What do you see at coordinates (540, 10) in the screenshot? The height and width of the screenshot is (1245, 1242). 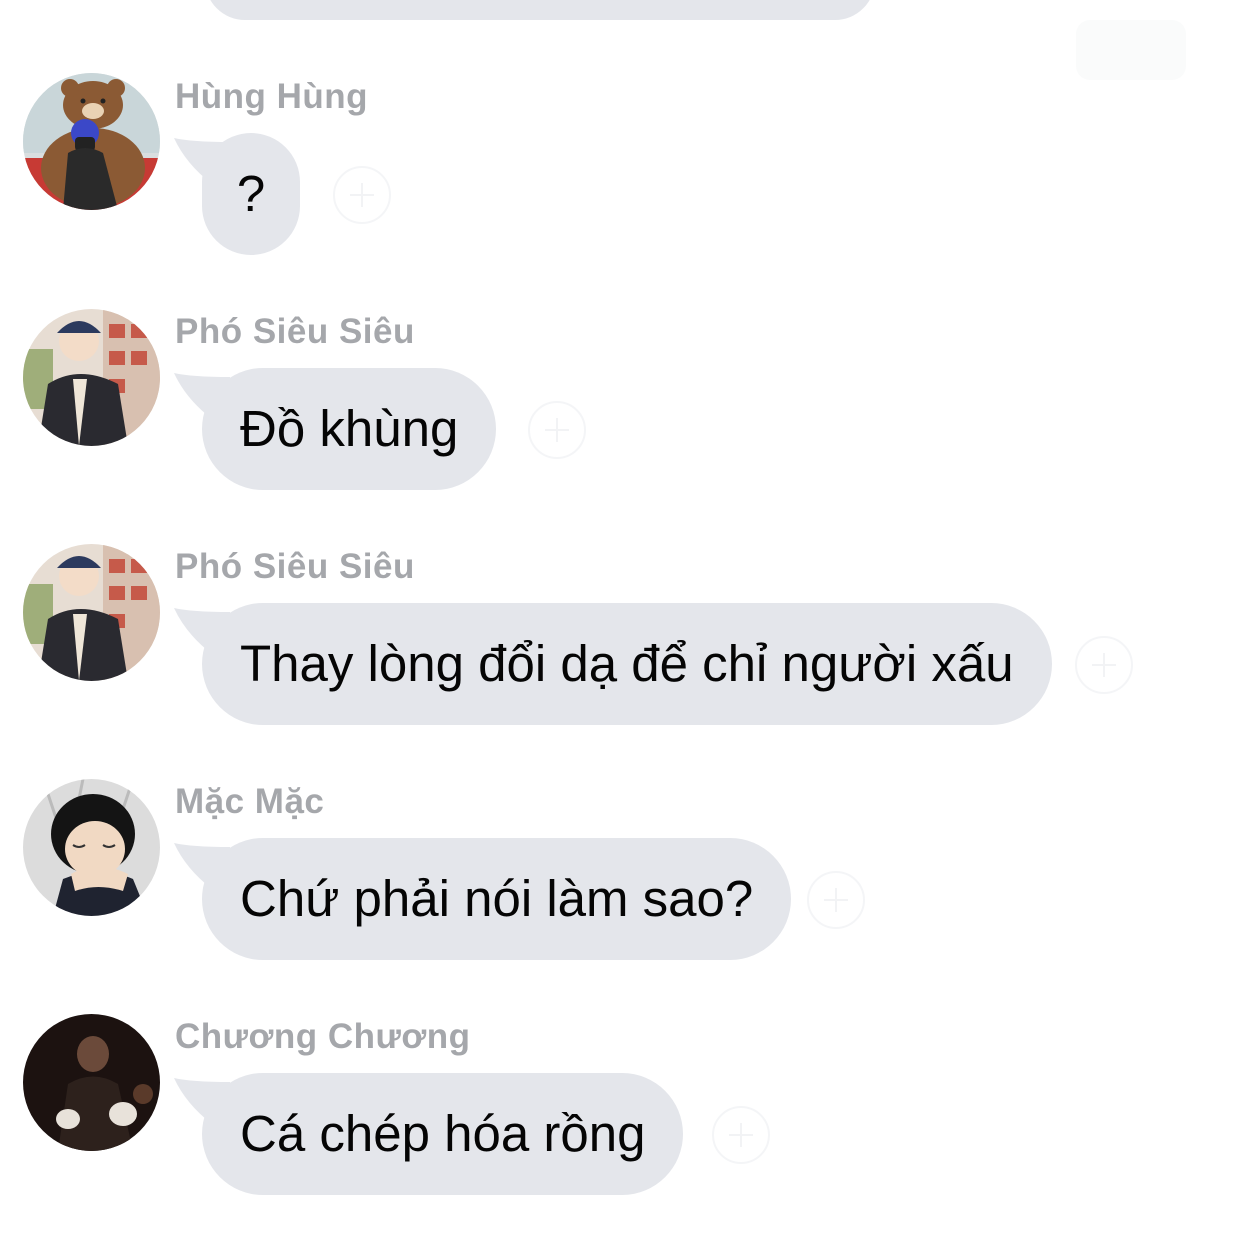 I see `previous-message-bubble` at bounding box center [540, 10].